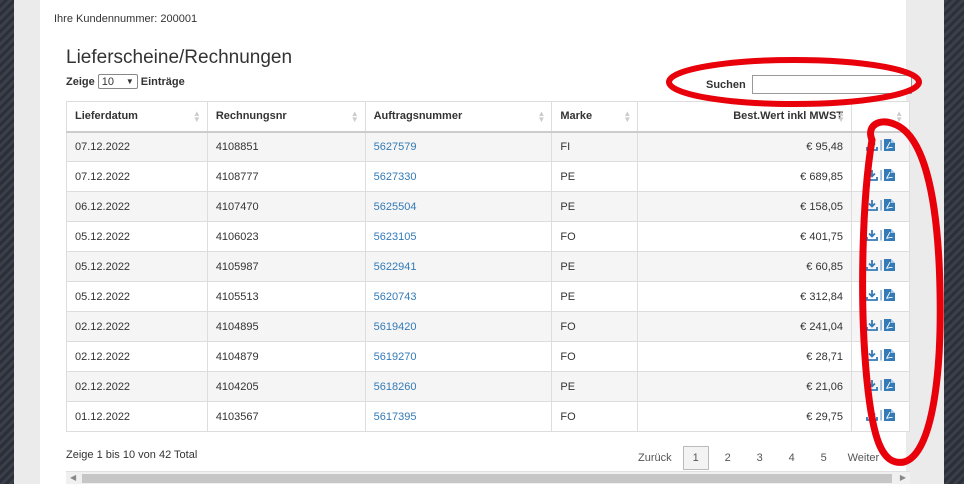 The width and height of the screenshot is (964, 484). What do you see at coordinates (595, 117) in the screenshot?
I see `header-marke: Marke ▲ ▼` at bounding box center [595, 117].